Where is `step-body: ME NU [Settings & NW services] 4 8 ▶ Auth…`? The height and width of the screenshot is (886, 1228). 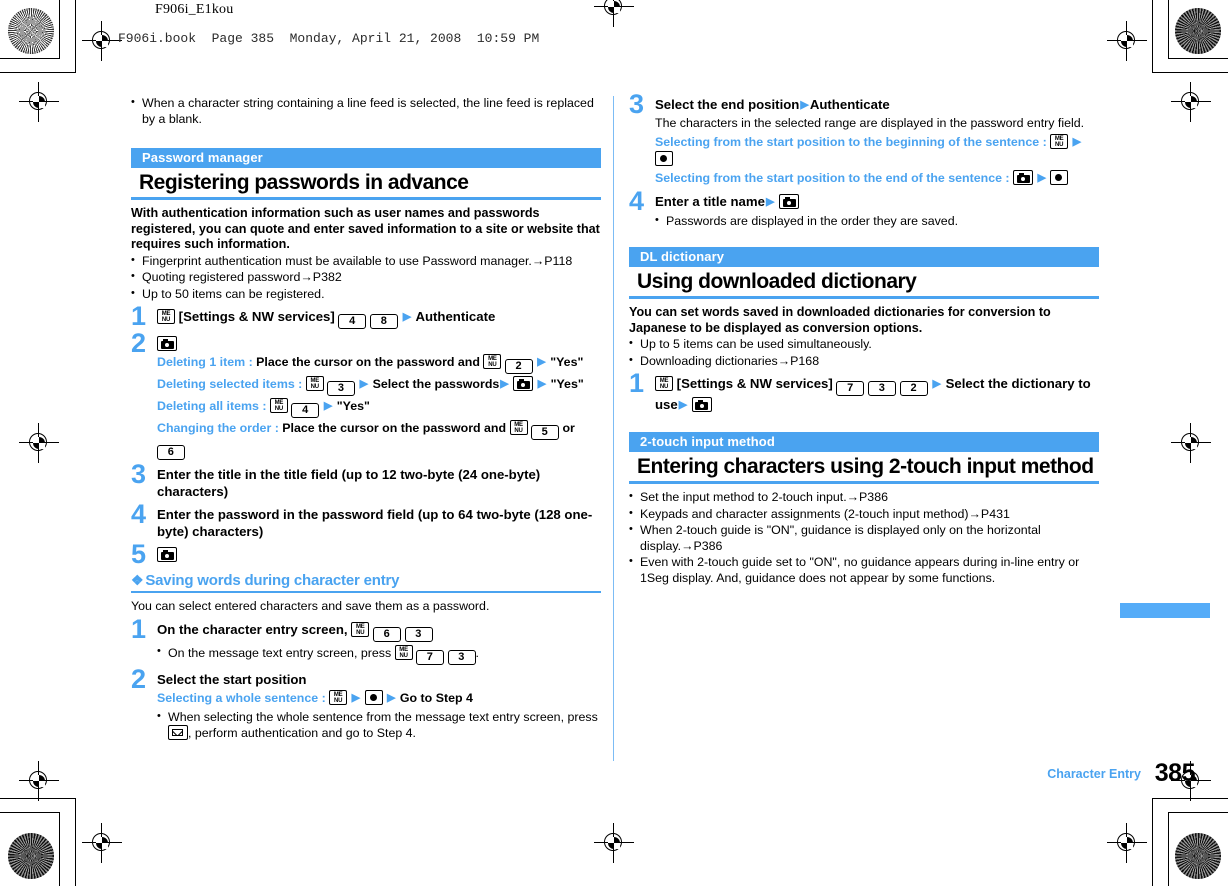 step-body: ME NU [Settings & NW services] 4 8 ▶ Auth… is located at coordinates (379, 319).